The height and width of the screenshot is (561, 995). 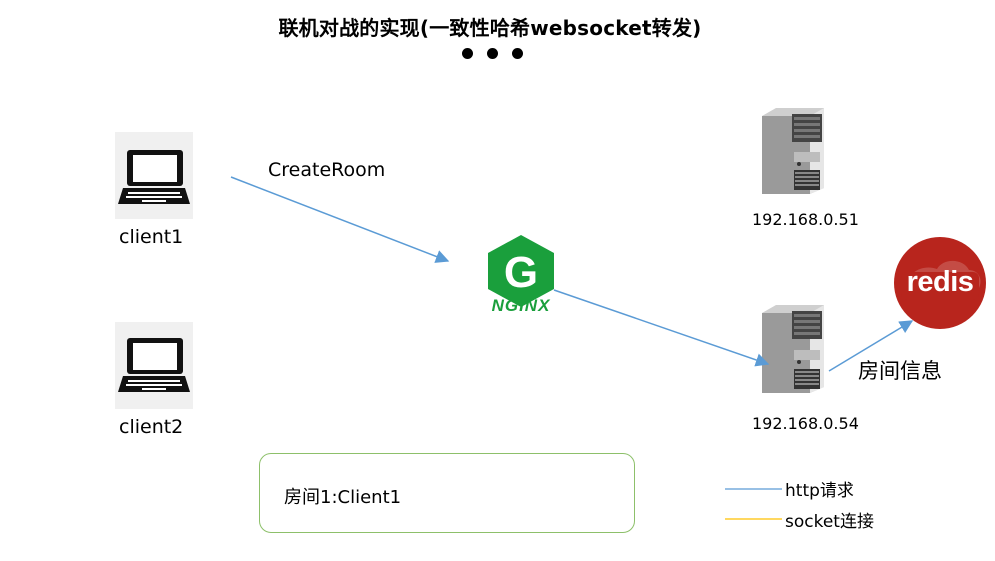 I want to click on room-info-text: 房间1:Client1, so click(x=343, y=497).